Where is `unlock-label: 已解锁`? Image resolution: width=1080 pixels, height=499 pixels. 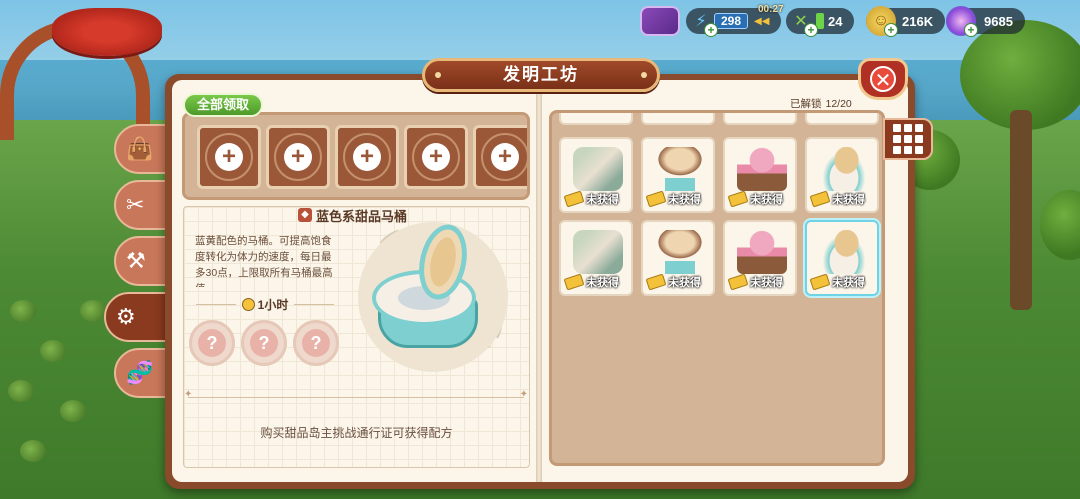
unlock-label: 已解锁 is located at coordinates (806, 104).